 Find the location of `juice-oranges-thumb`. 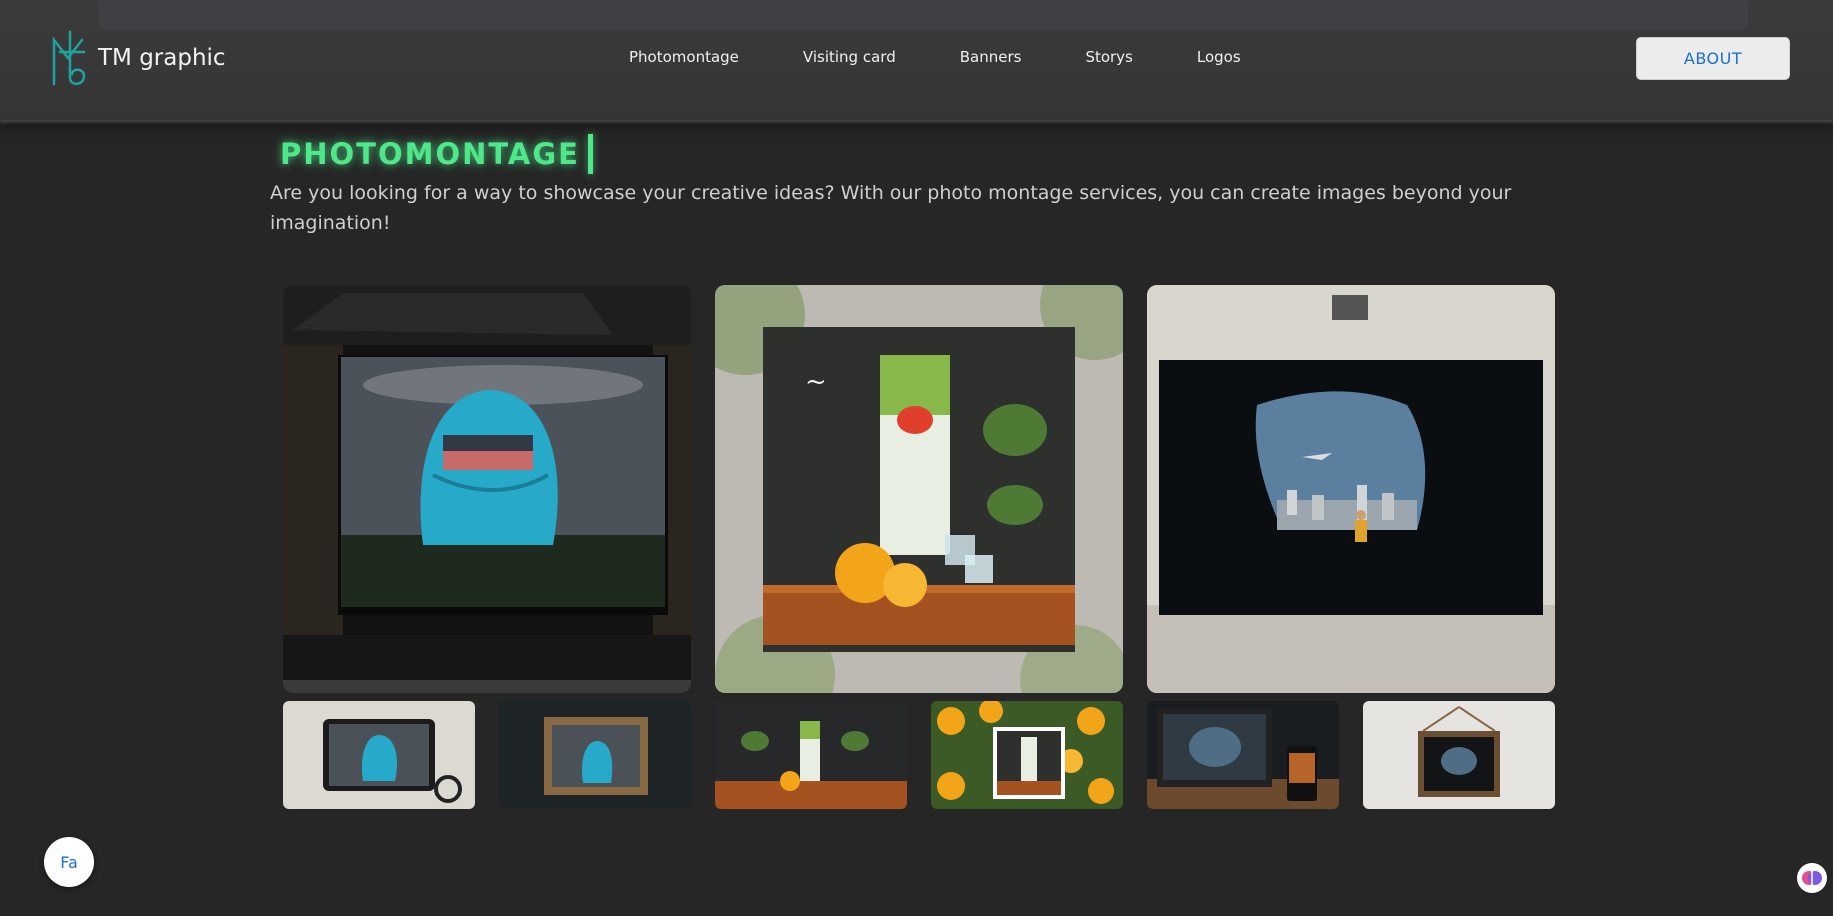

juice-oranges-thumb is located at coordinates (1027, 755).